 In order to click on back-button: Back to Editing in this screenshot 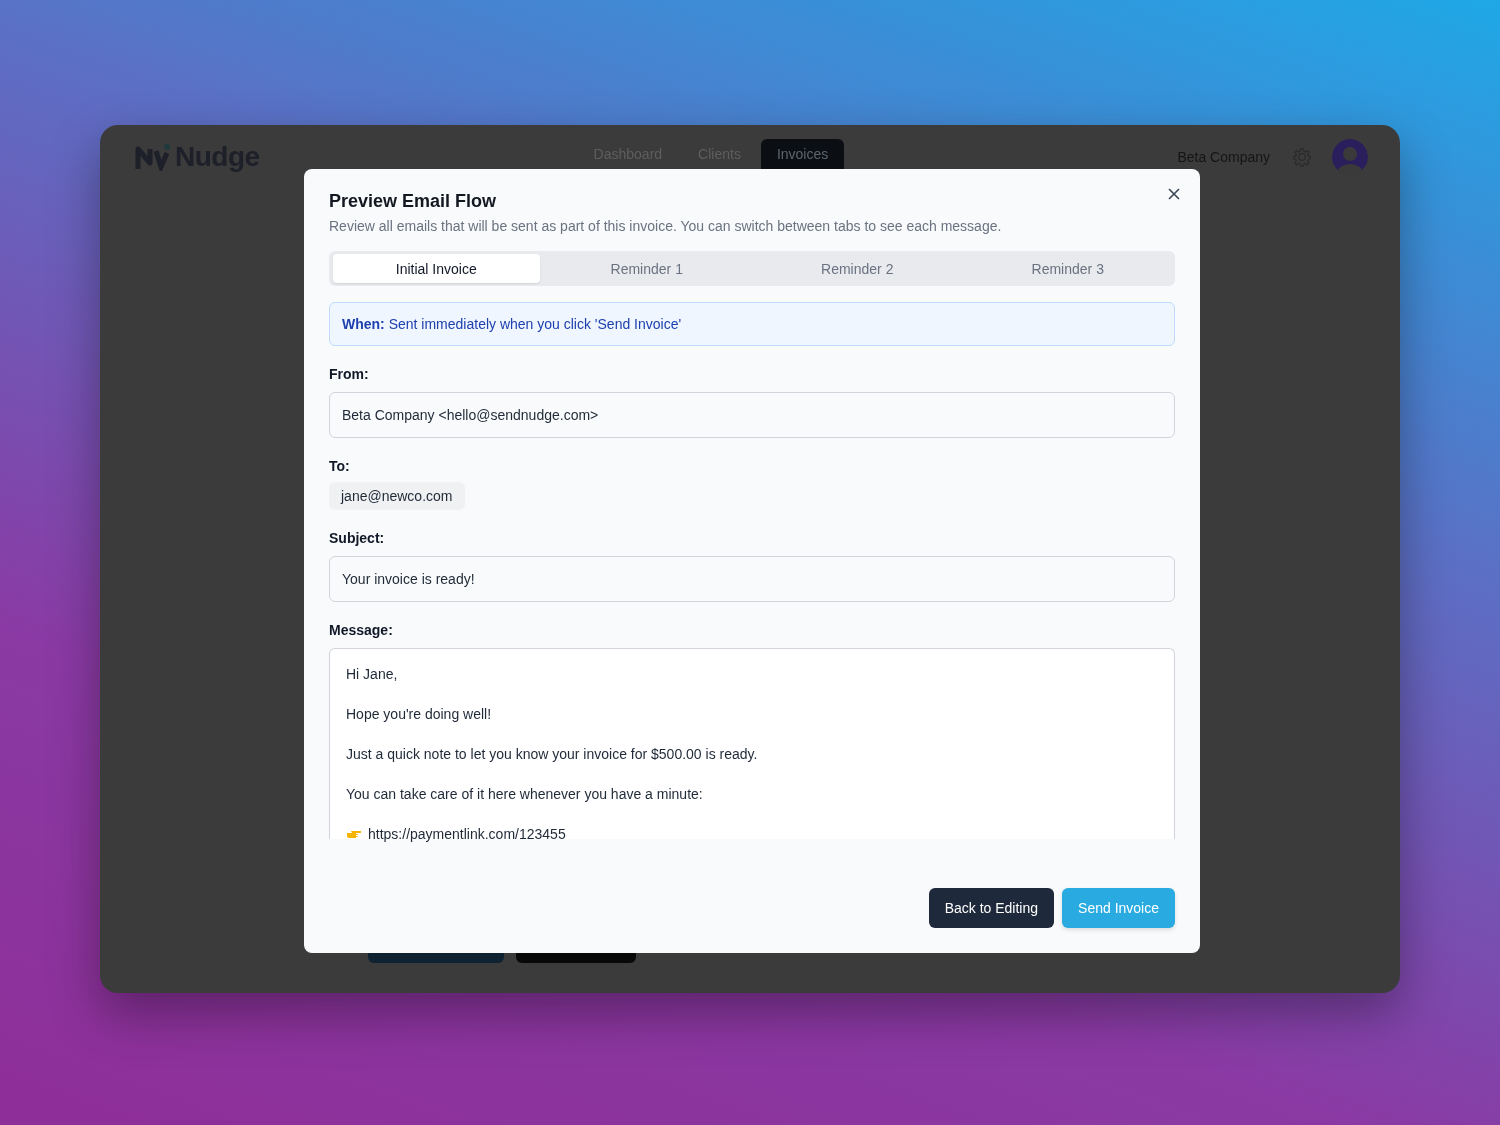, I will do `click(991, 908)`.